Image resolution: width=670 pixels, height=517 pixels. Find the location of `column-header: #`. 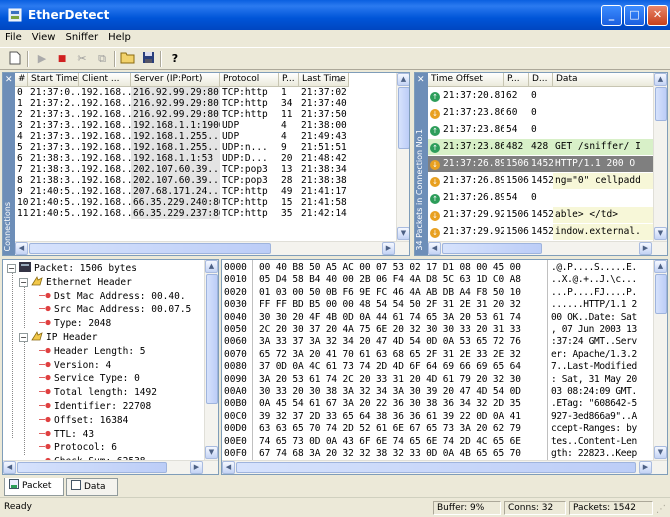

column-header: # is located at coordinates (21, 80).